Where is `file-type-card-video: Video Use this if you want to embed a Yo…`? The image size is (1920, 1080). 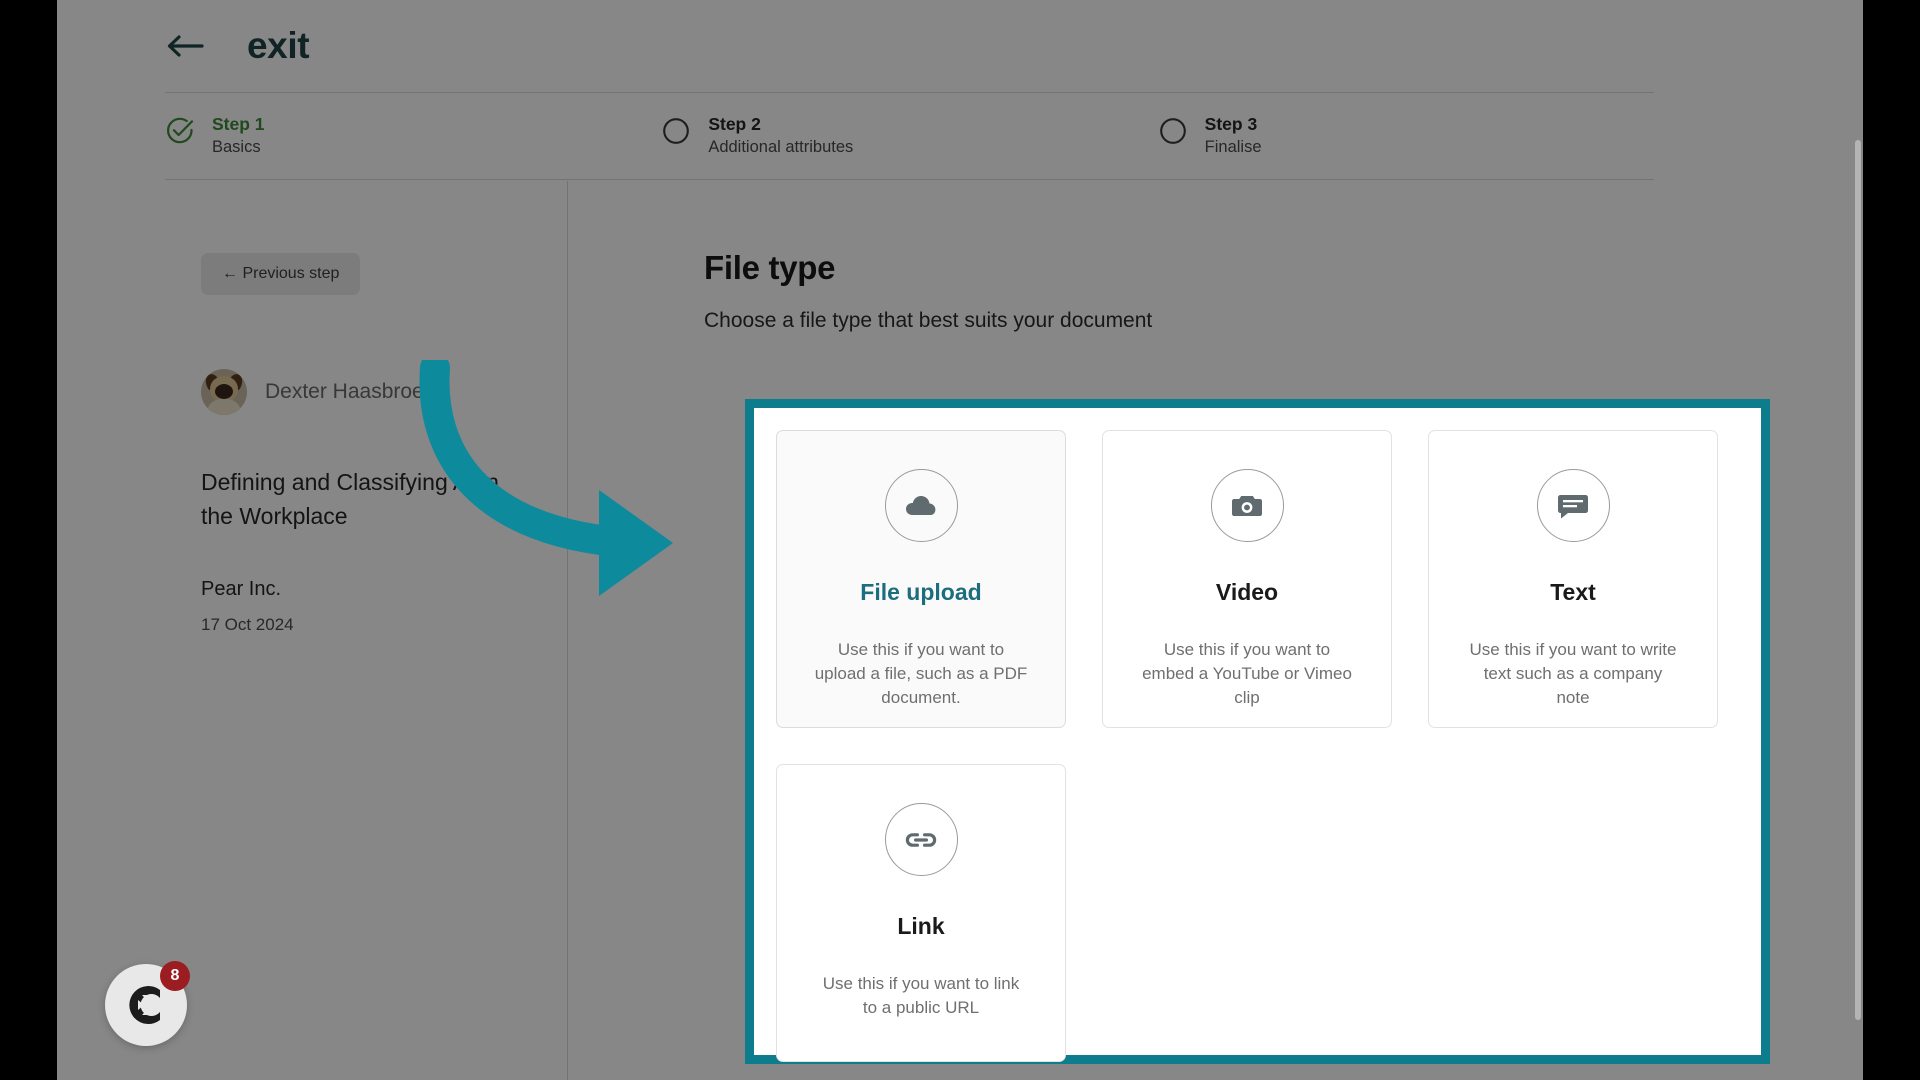
file-type-card-video: Video Use this if you want to embed a Yo… is located at coordinates (1247, 579).